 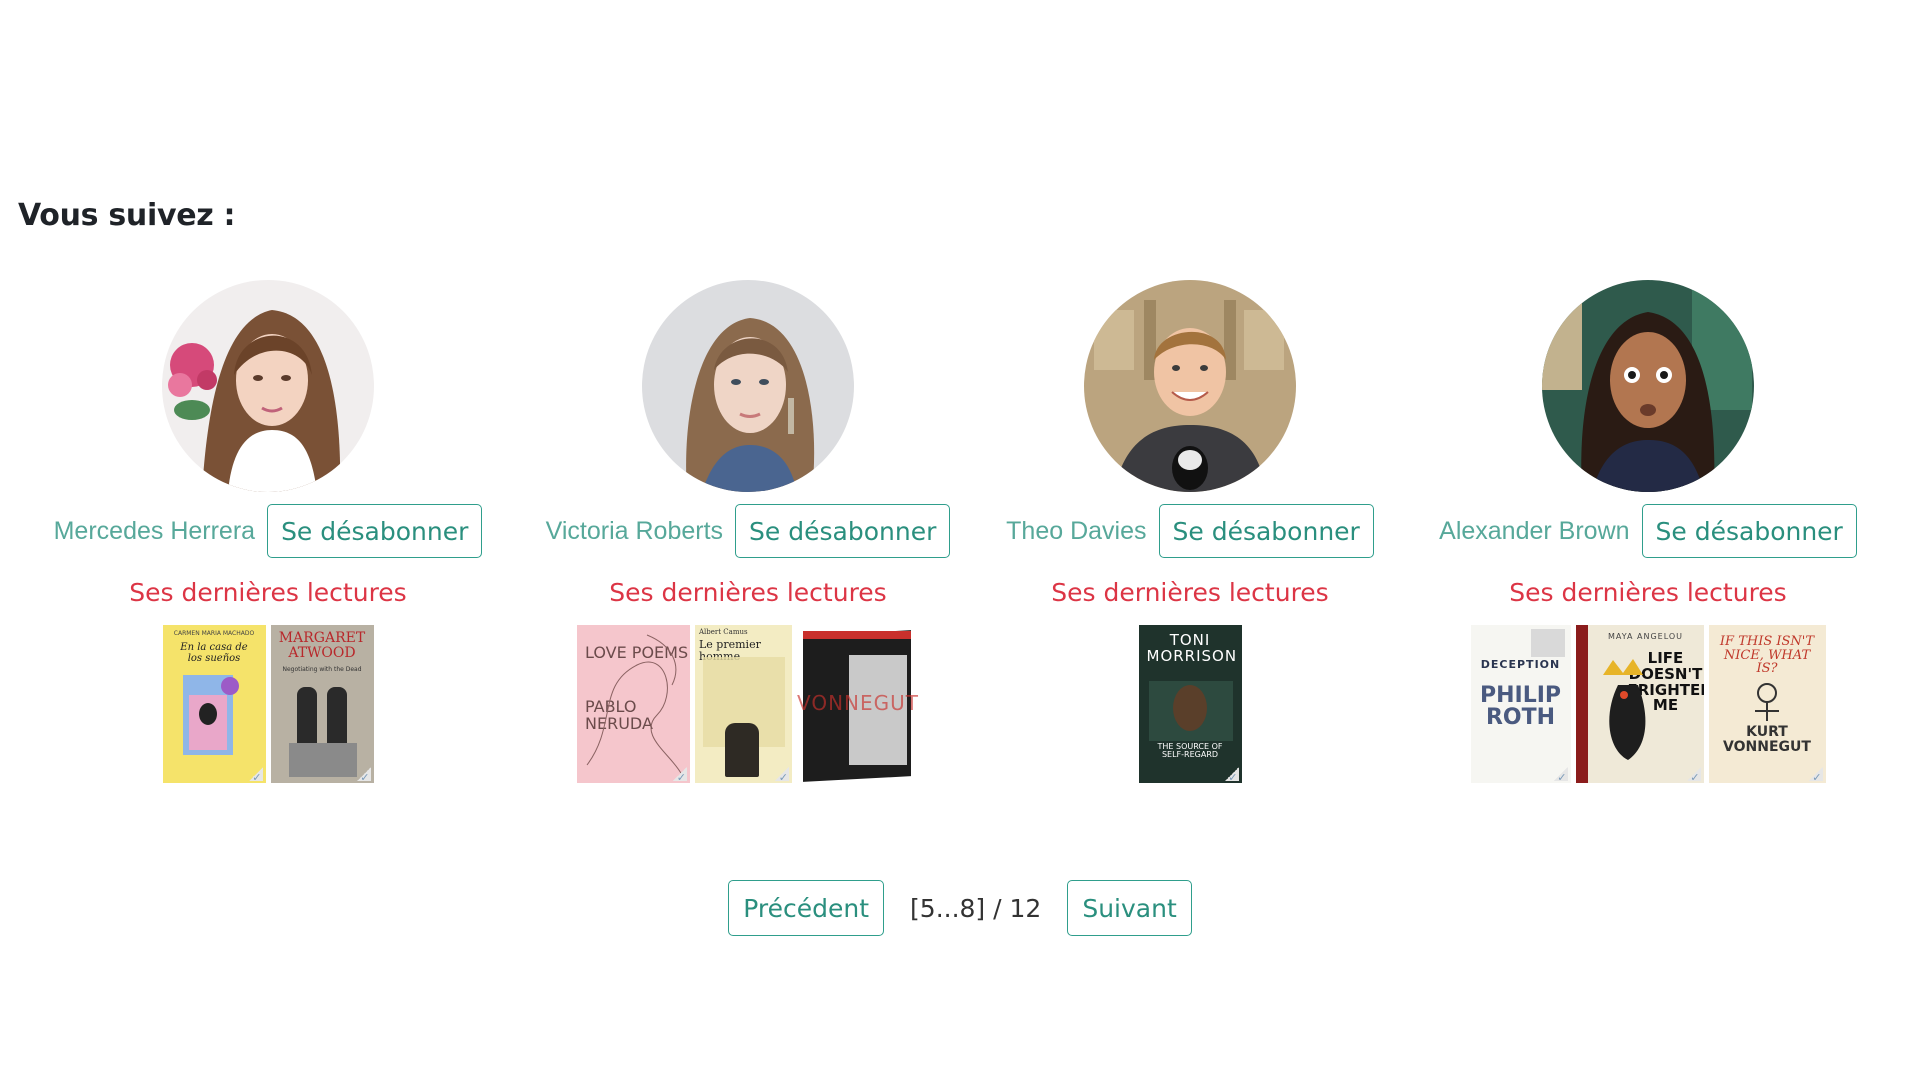 I want to click on book-title: THE SOURCE OF SELF-REGARD, so click(x=1190, y=751).